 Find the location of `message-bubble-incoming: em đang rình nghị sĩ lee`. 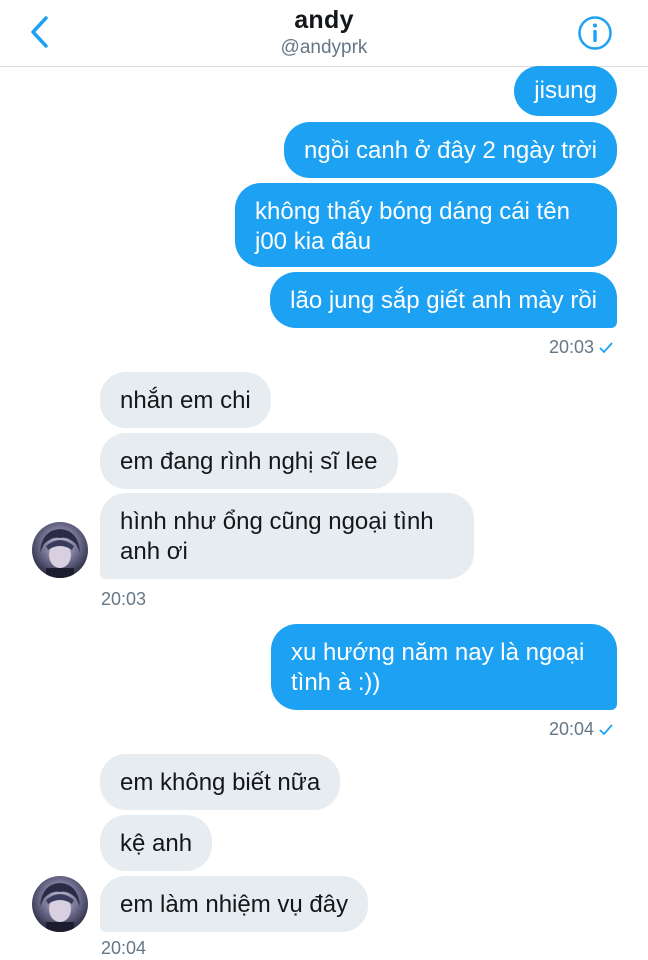

message-bubble-incoming: em đang rình nghị sĩ lee is located at coordinates (249, 461).